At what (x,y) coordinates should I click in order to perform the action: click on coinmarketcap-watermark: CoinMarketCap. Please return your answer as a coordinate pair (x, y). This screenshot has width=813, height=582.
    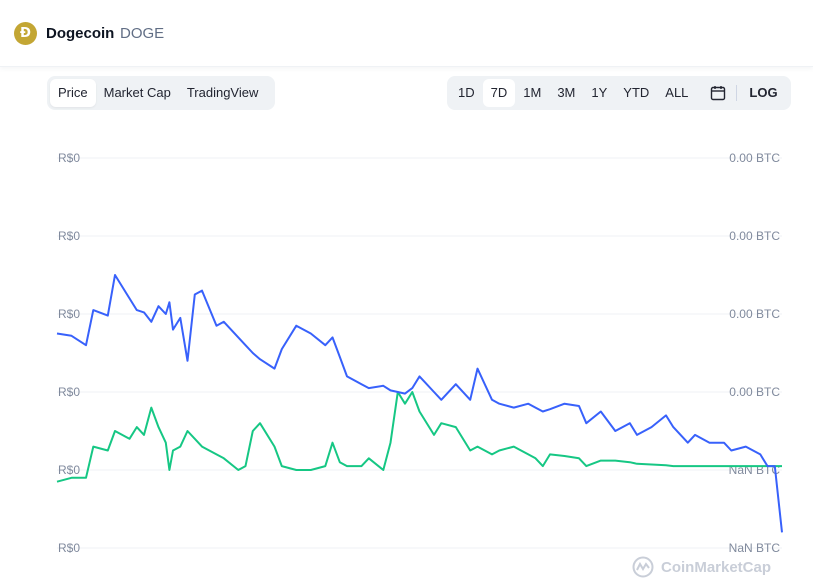
    Looking at the image, I should click on (701, 567).